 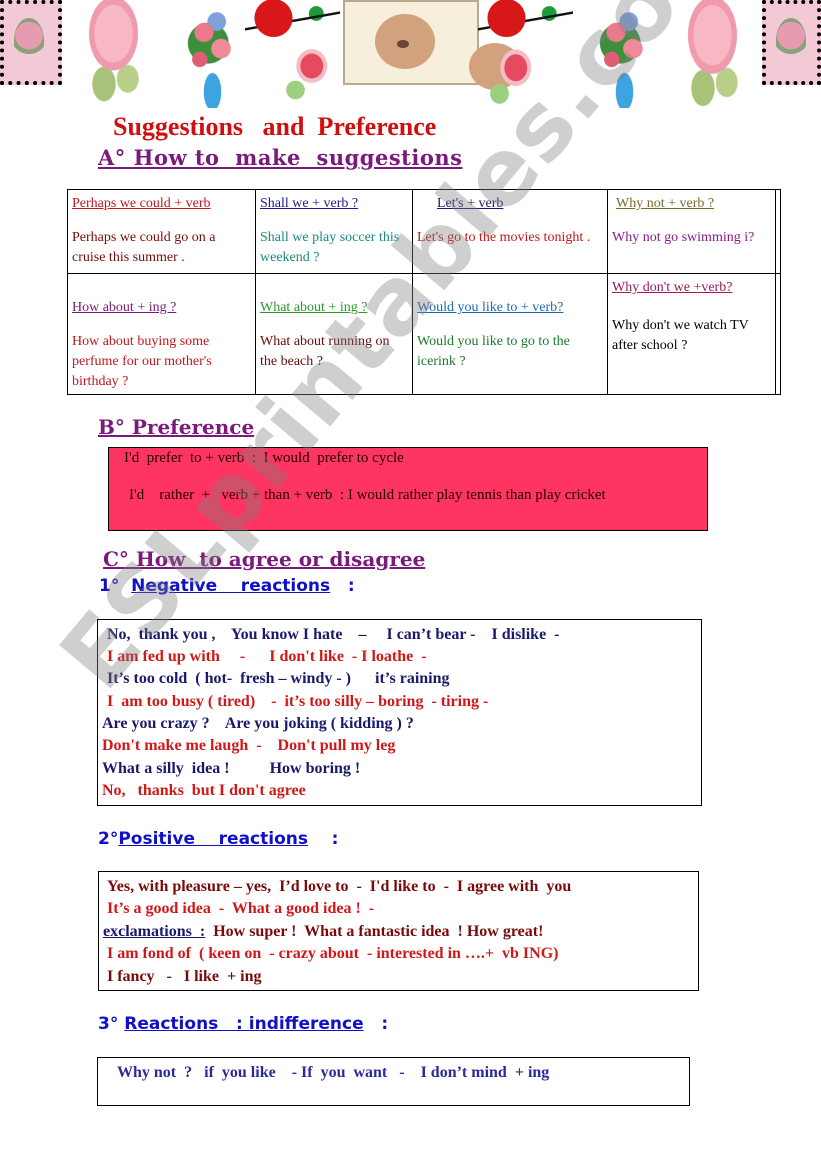 I want to click on reaction-line: It’s a good idea - What a good idea ! -, so click(x=241, y=908).